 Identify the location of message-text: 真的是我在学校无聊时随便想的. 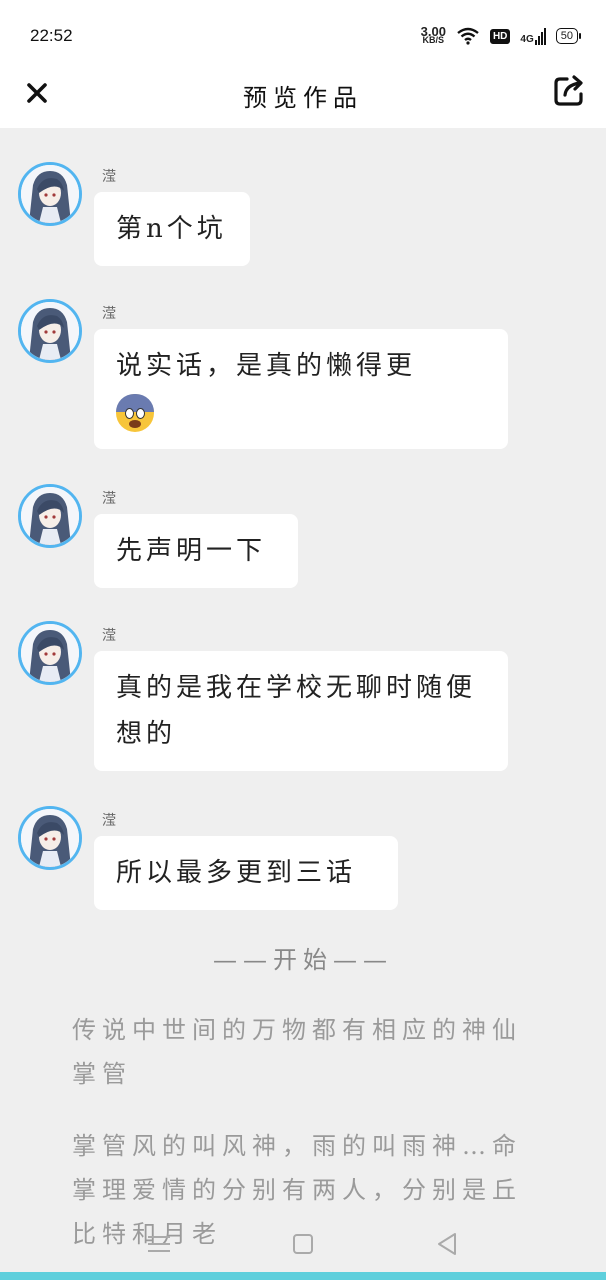
(296, 711).